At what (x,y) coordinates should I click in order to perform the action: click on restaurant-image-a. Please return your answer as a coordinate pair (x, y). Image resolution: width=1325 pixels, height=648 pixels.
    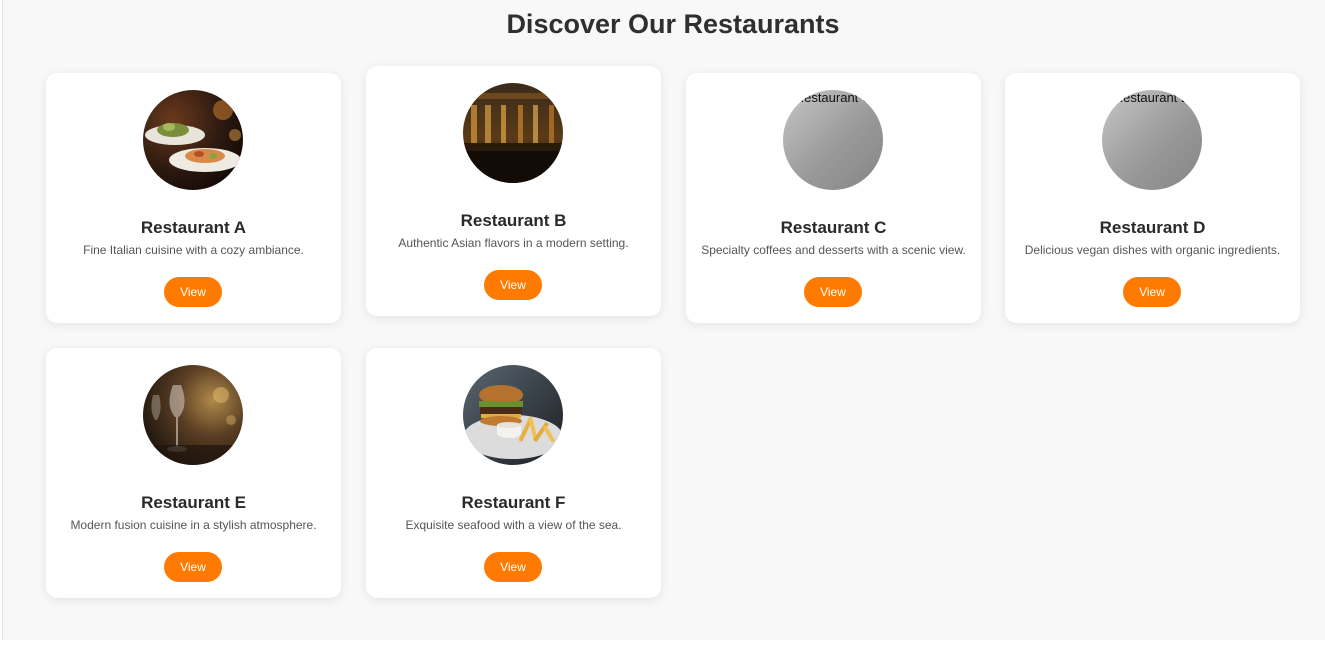
    Looking at the image, I should click on (193, 140).